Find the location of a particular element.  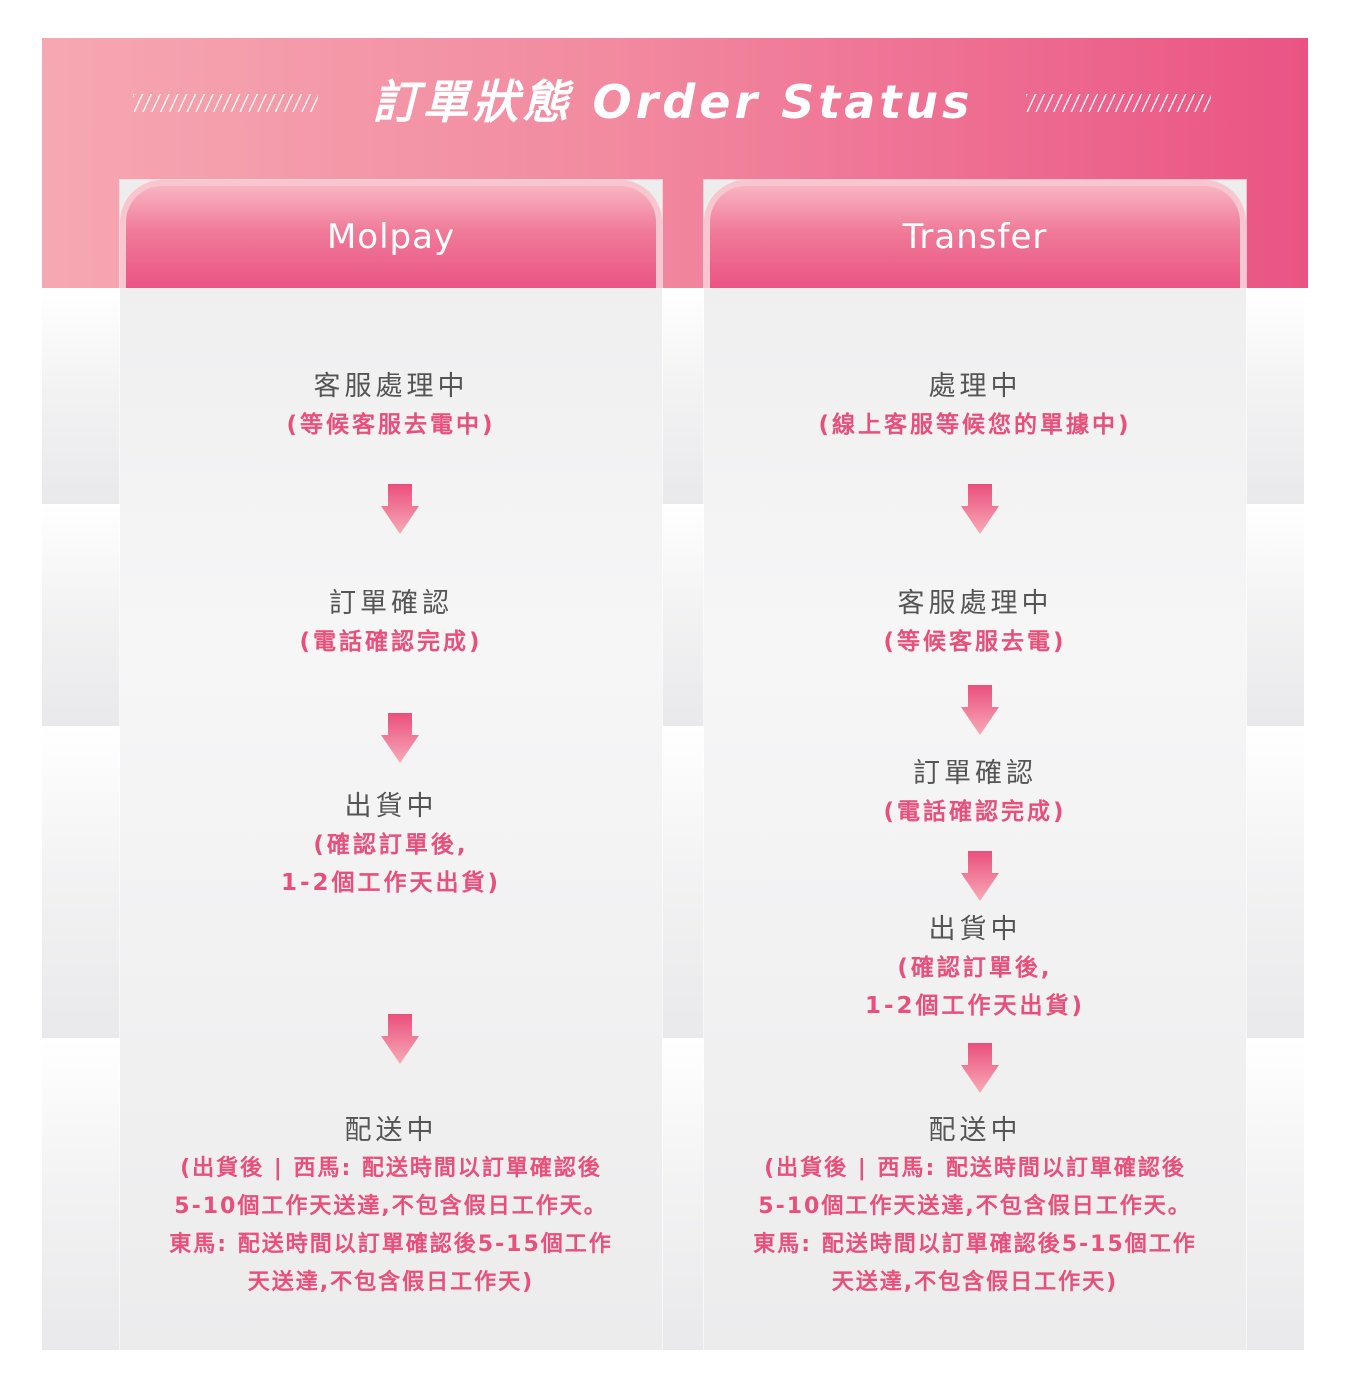

step-title: 處理中 is located at coordinates (975, 386).